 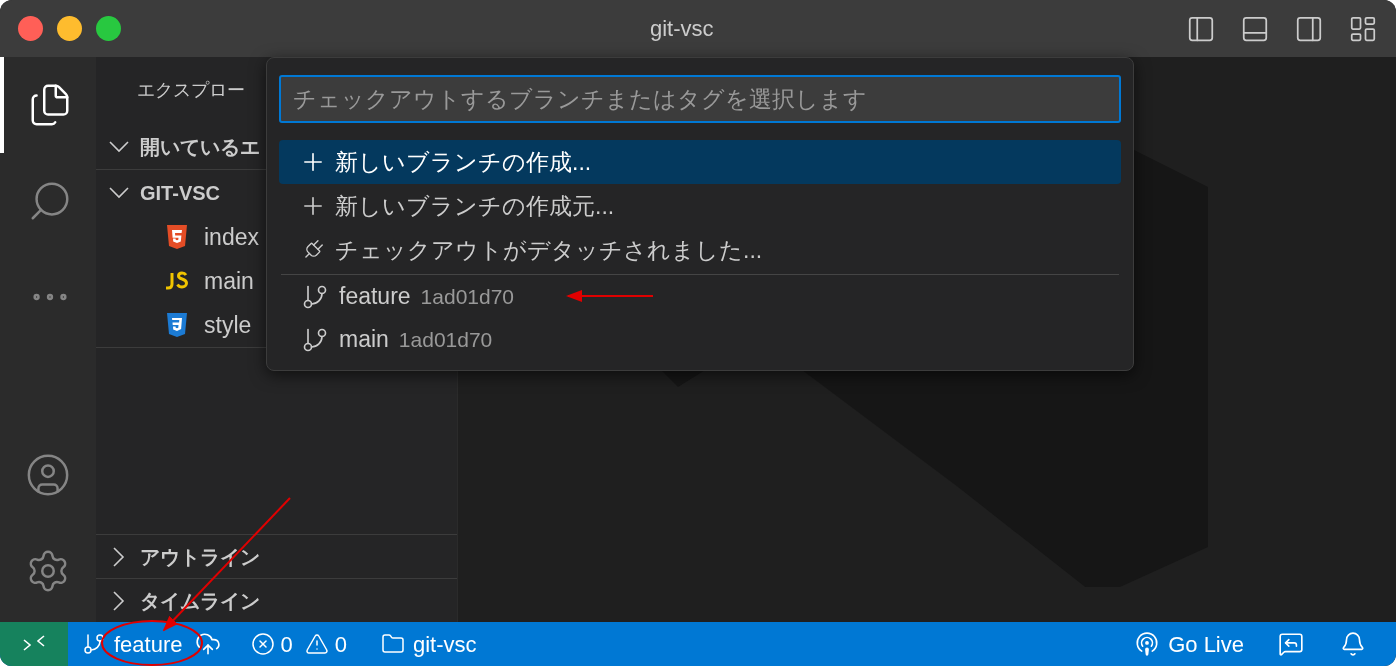 I want to click on window-title: git-vsc, so click(x=682, y=29).